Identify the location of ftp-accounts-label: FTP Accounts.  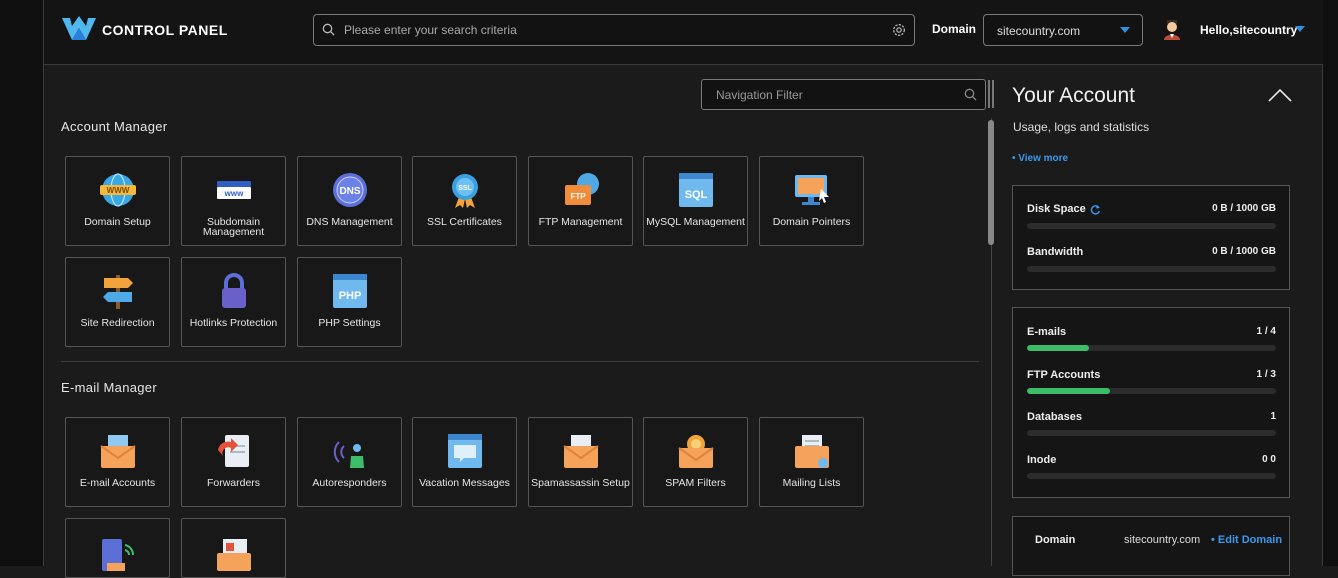
(1064, 375).